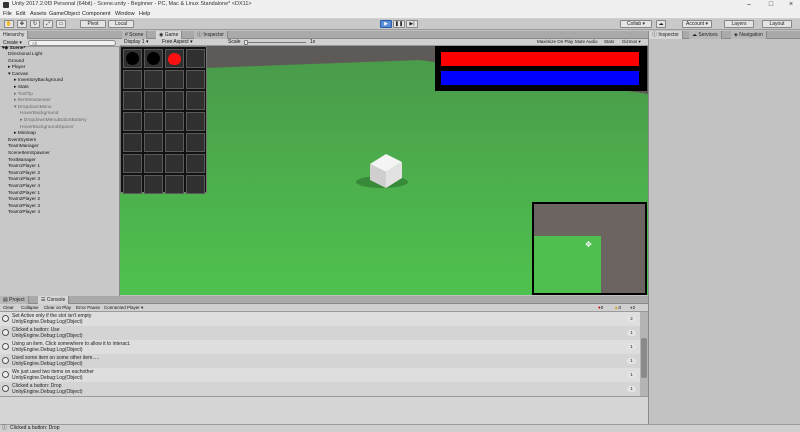 The image size is (800, 432). What do you see at coordinates (555, 41) in the screenshot?
I see `maximize-on-play-toggle: Maximize On Play` at bounding box center [555, 41].